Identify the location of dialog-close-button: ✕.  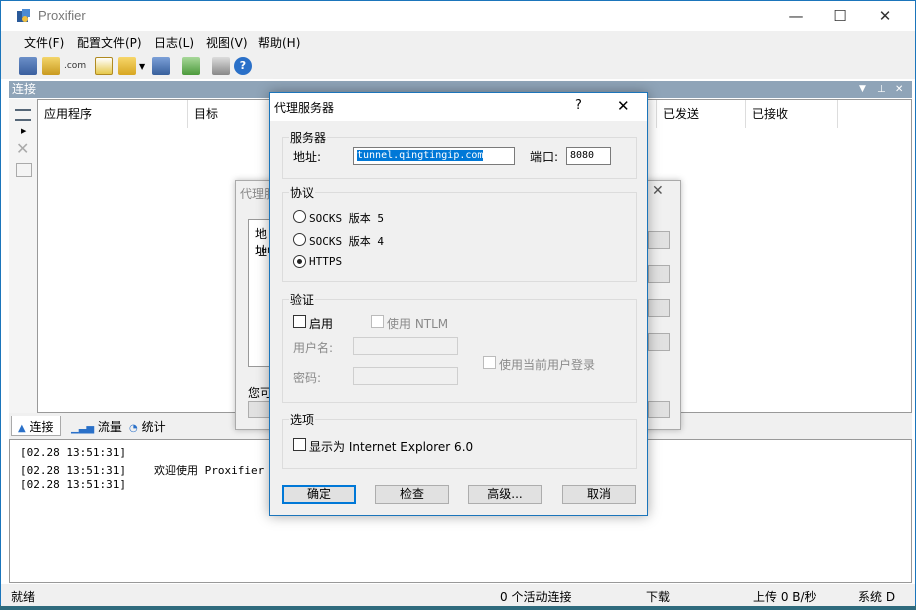
(623, 106).